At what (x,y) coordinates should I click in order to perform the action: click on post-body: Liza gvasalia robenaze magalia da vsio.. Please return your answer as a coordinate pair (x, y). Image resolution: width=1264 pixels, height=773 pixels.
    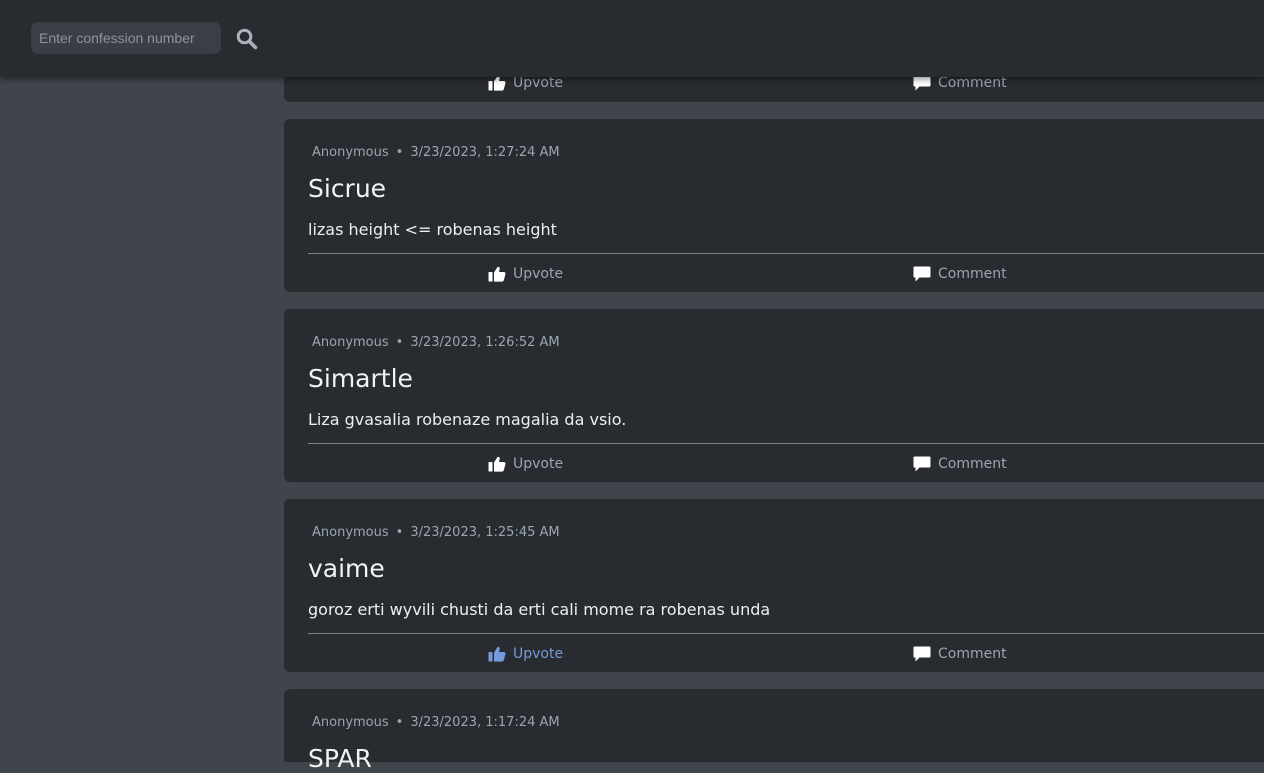
    Looking at the image, I should click on (467, 419).